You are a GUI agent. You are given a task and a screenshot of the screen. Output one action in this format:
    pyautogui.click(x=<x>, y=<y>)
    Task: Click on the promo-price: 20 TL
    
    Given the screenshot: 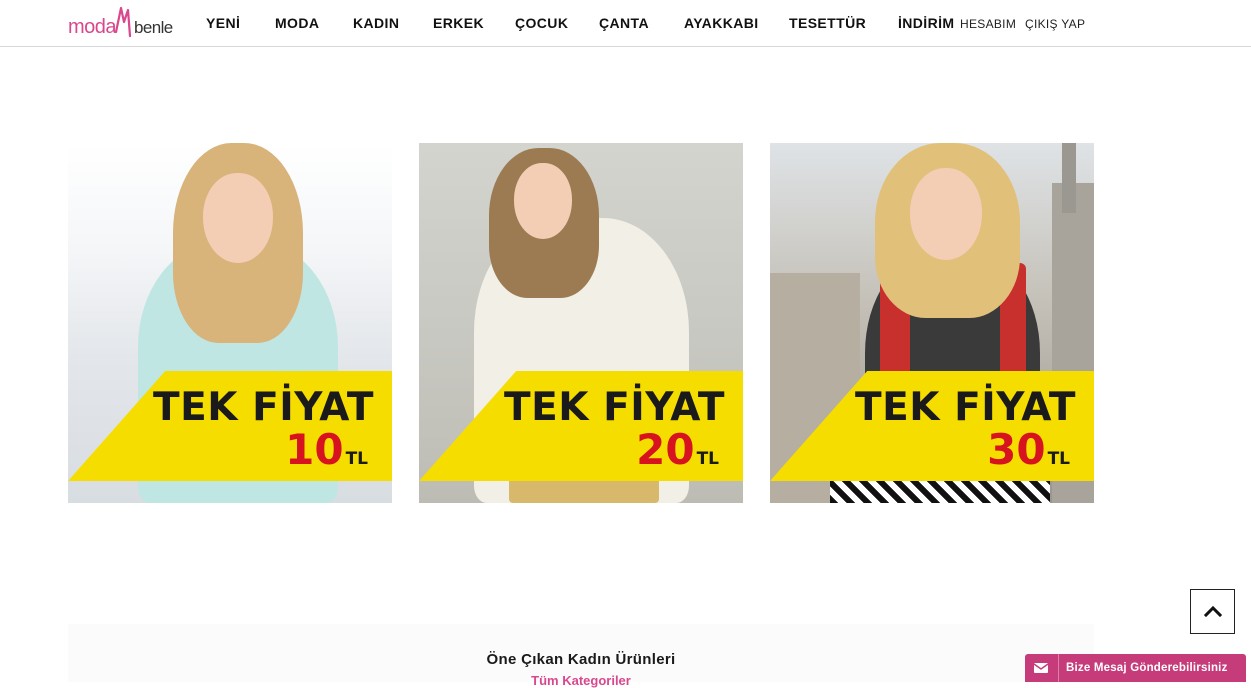 What is the action you would take?
    pyautogui.click(x=677, y=449)
    